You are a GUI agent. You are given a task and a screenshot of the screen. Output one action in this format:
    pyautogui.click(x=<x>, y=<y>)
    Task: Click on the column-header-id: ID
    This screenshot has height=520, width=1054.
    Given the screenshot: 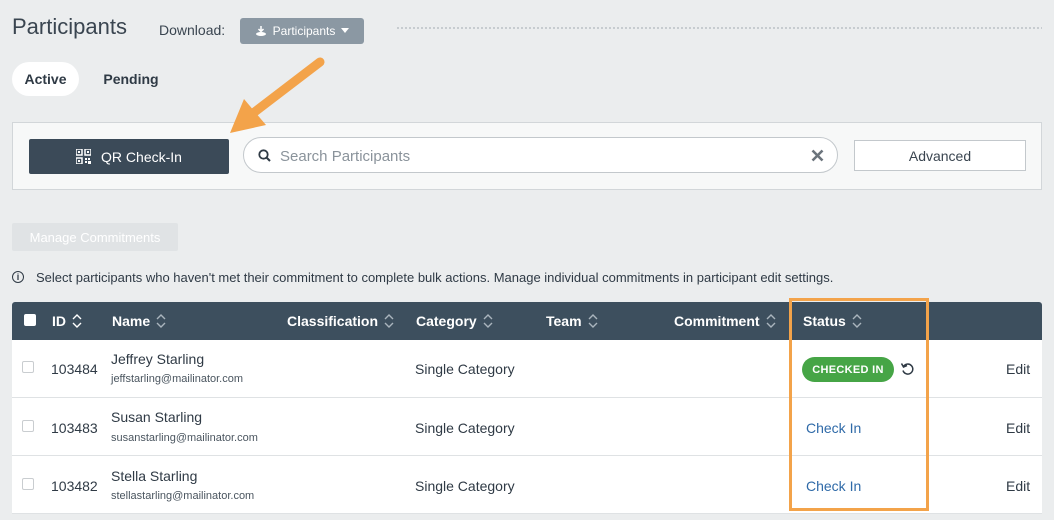 What is the action you would take?
    pyautogui.click(x=67, y=321)
    